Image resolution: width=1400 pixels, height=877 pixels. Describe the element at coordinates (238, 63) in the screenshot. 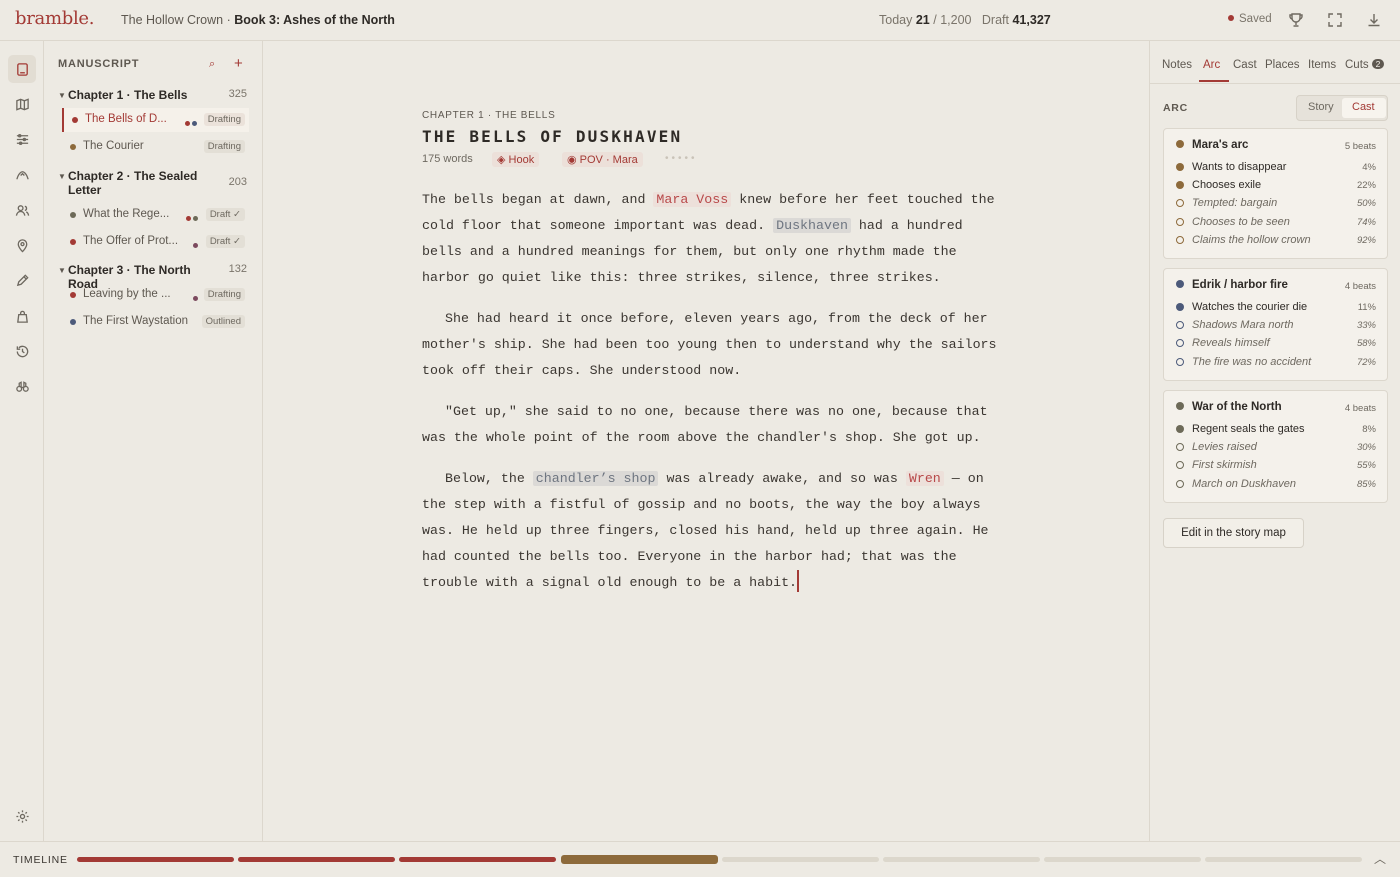

I see `add-scene-button: +` at that location.